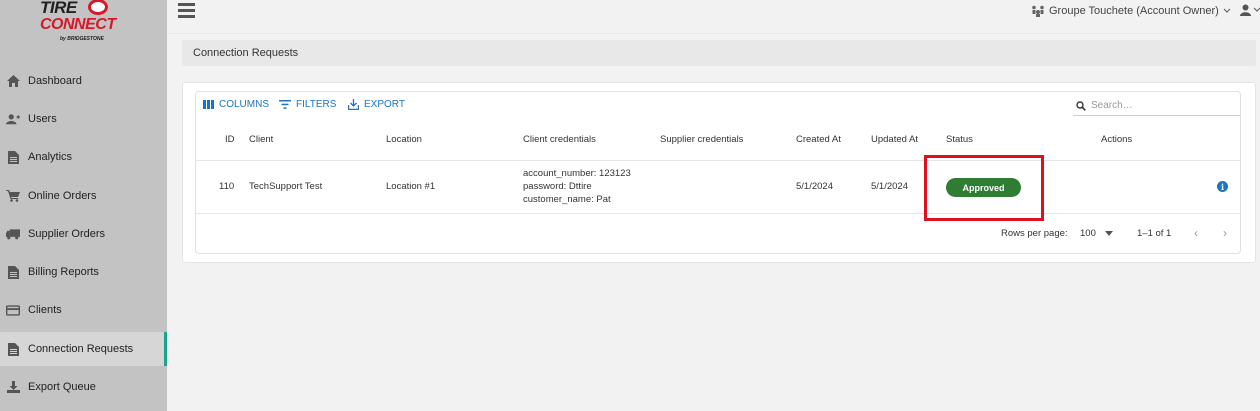 The image size is (1260, 411). I want to click on cell-updated-at: 5/1/2024, so click(889, 186).